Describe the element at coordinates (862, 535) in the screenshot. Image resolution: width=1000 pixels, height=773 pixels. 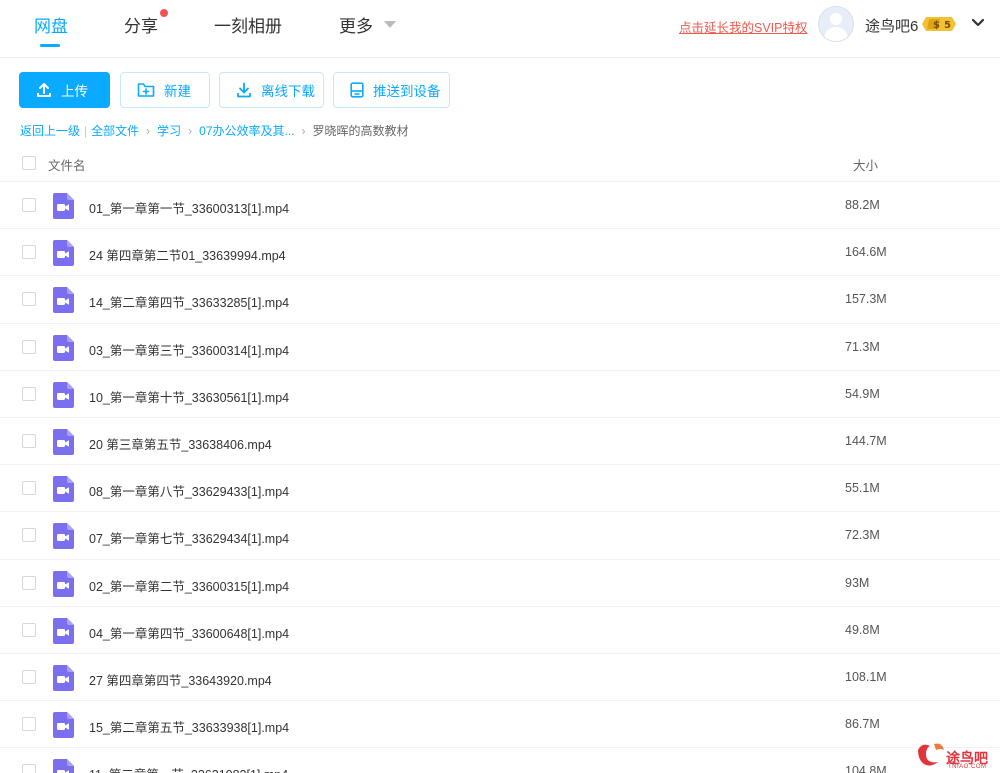
I see `file-size: 72.3M` at that location.